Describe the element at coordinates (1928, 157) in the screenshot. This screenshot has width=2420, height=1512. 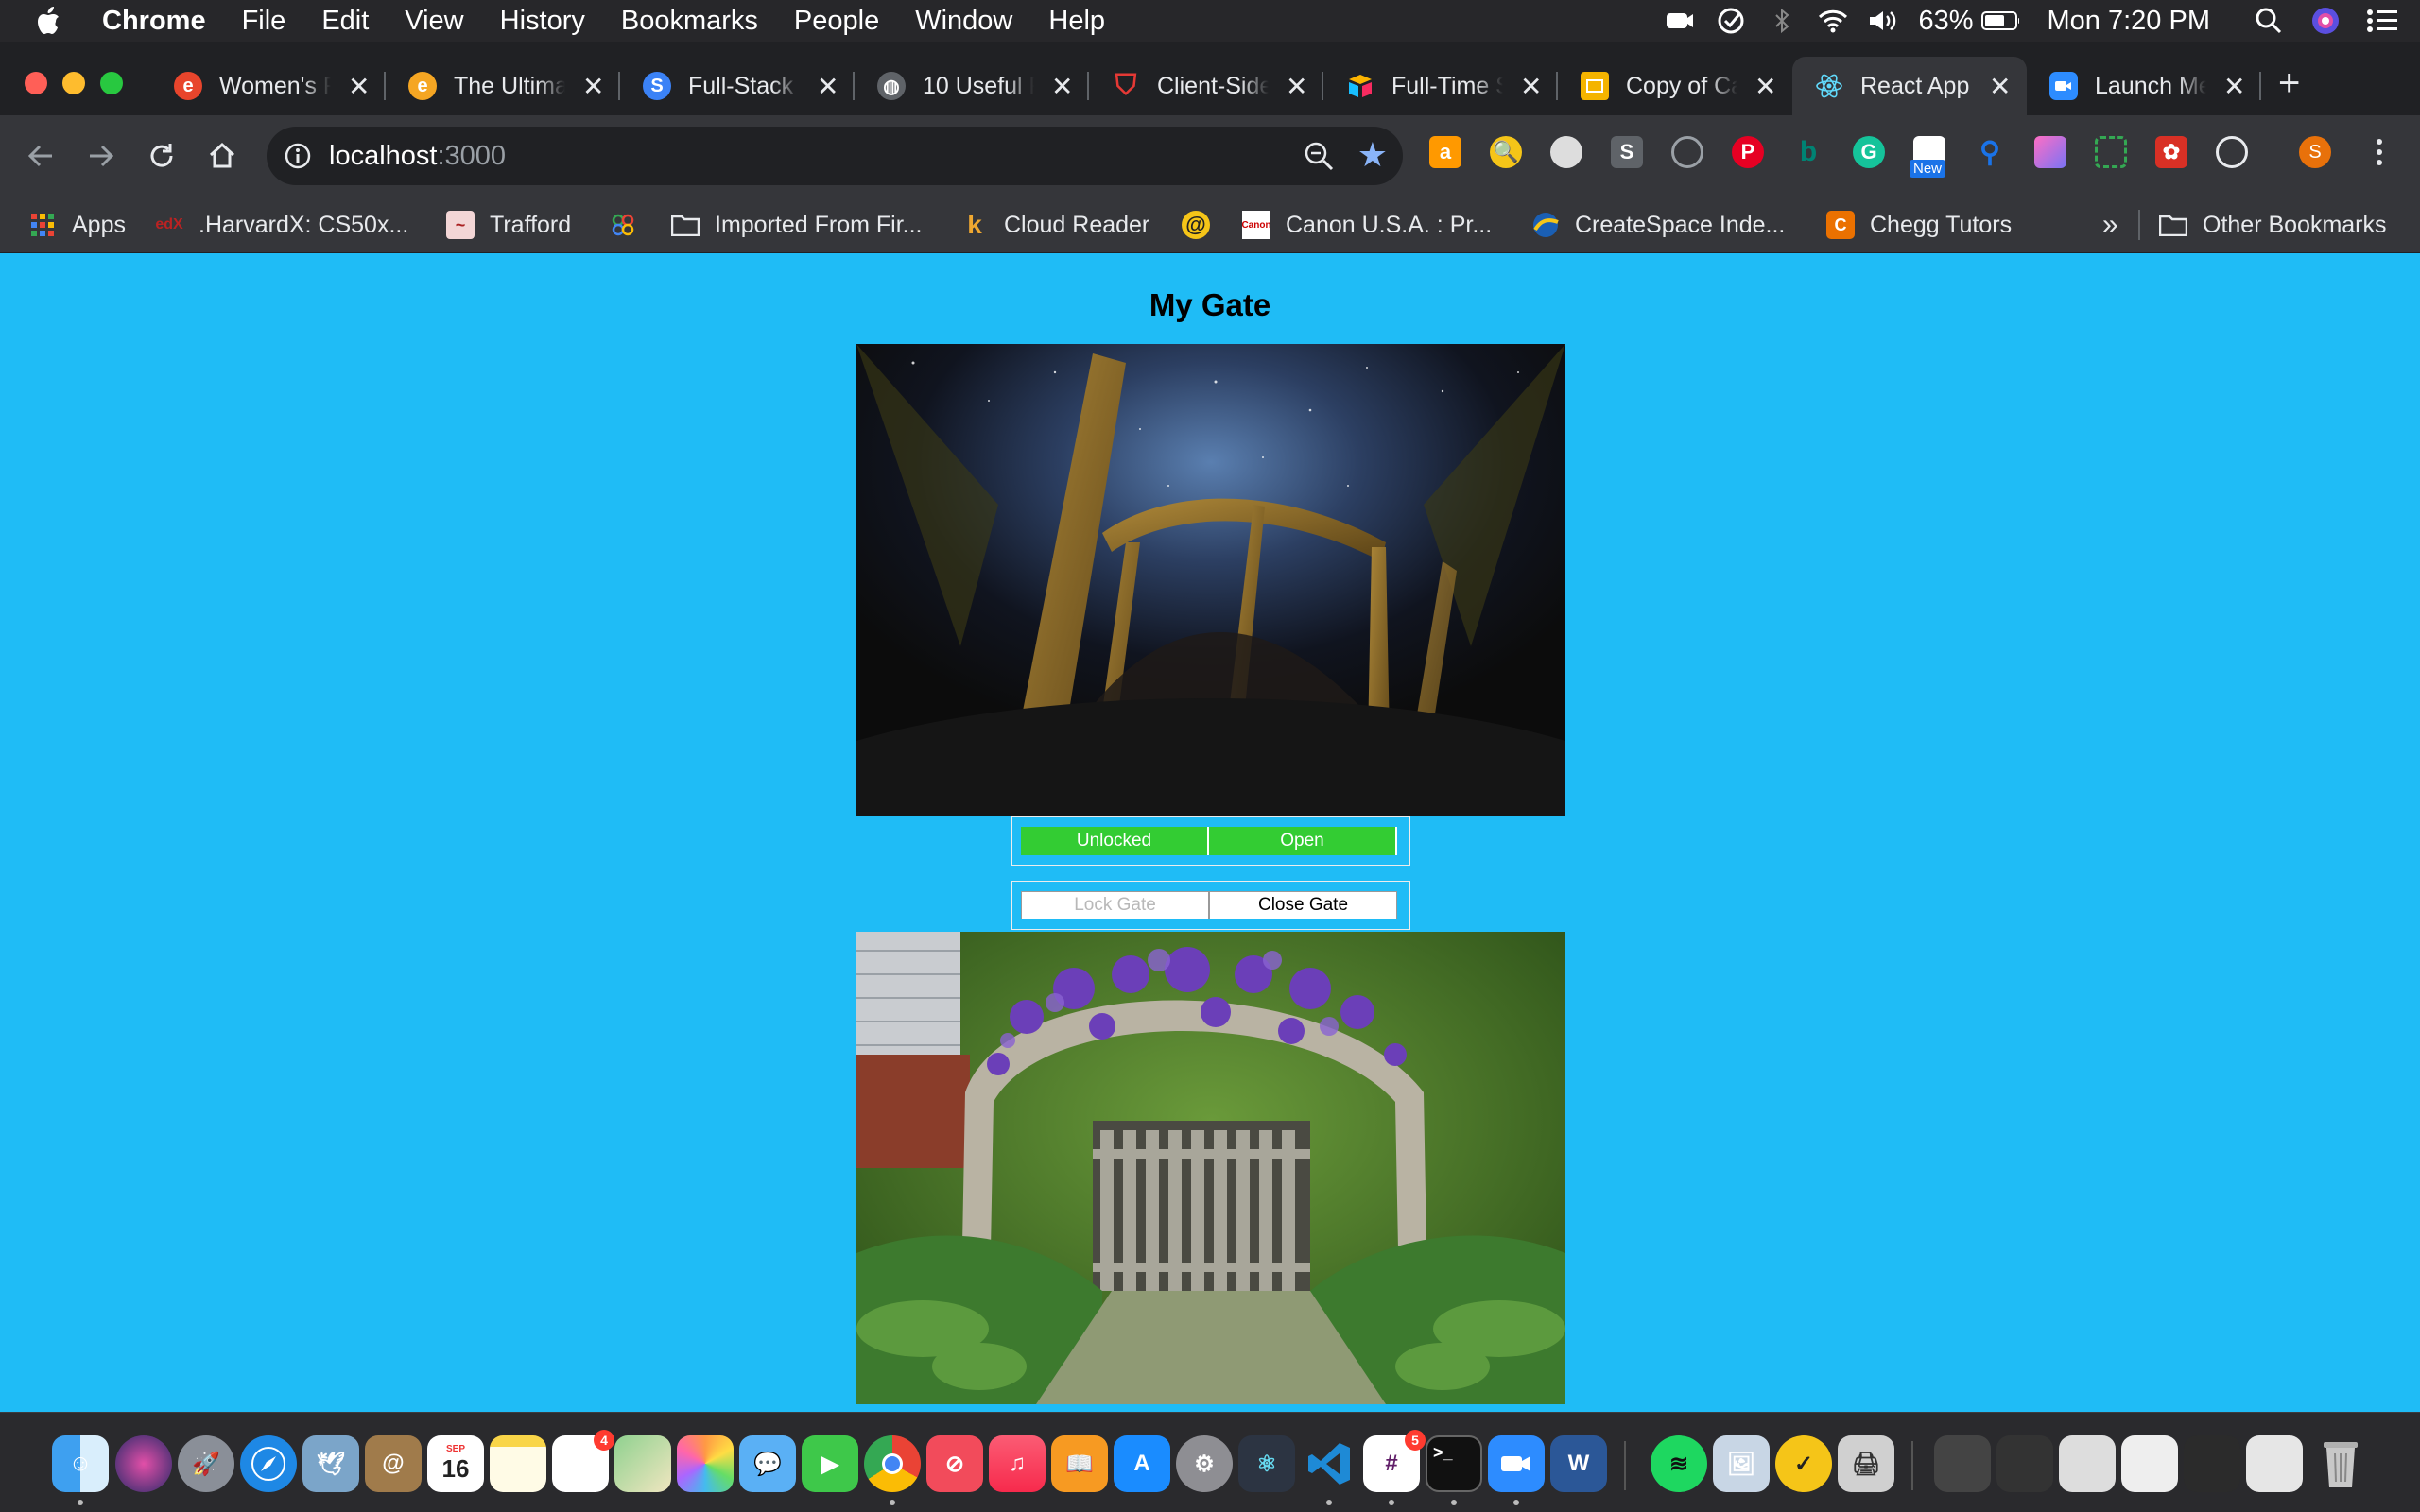
I see `new-extension-icon: New` at that location.